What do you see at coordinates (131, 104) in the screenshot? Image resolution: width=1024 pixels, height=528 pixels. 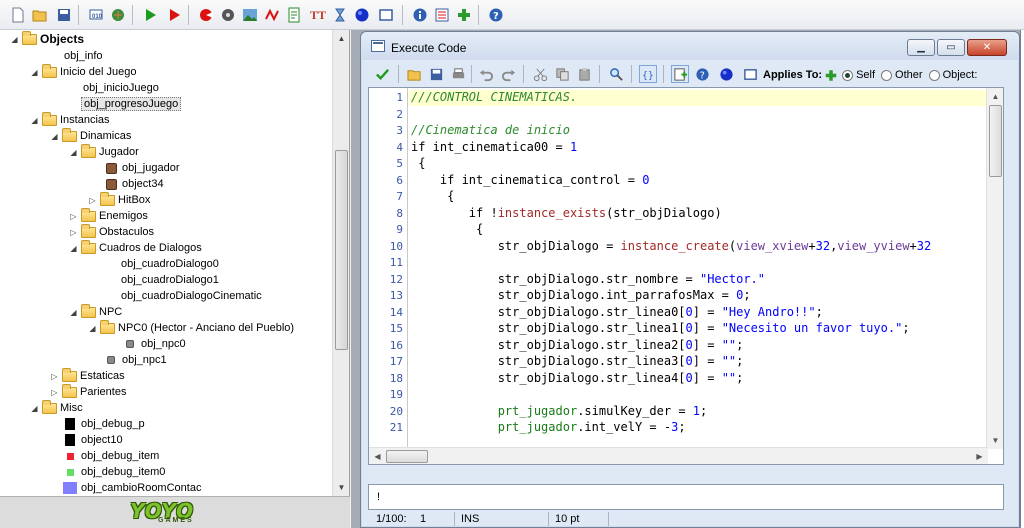 I see `tree-item-obj-progresojuego: obj_progresoJuego` at bounding box center [131, 104].